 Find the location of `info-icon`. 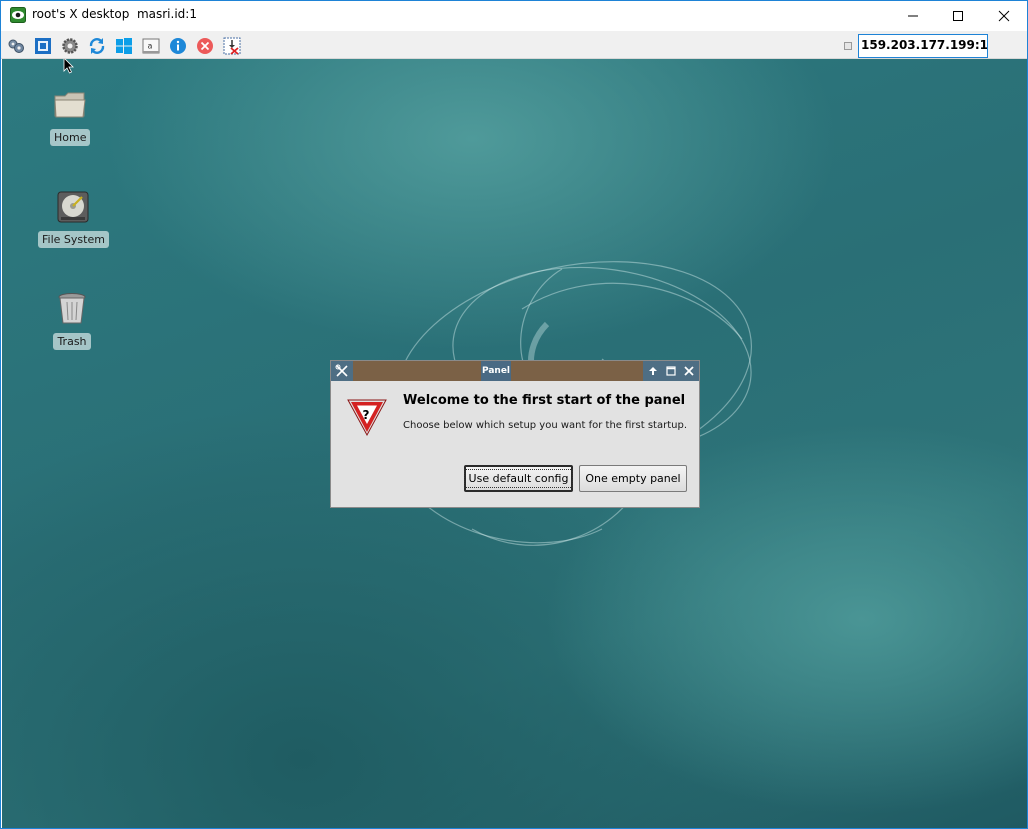

info-icon is located at coordinates (178, 46).